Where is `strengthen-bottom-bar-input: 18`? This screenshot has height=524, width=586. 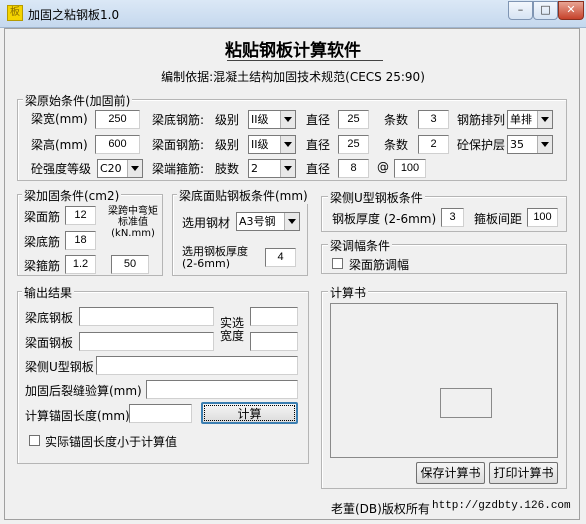
strengthen-bottom-bar-input: 18 is located at coordinates (80, 240).